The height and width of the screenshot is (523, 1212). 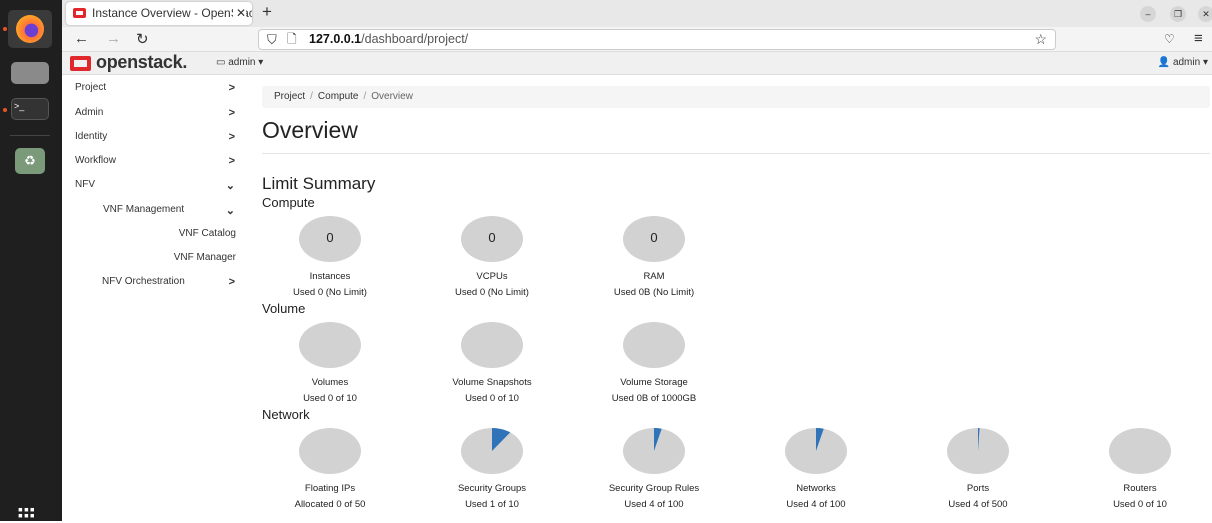 What do you see at coordinates (113, 38) in the screenshot?
I see `forward-icon: →` at bounding box center [113, 38].